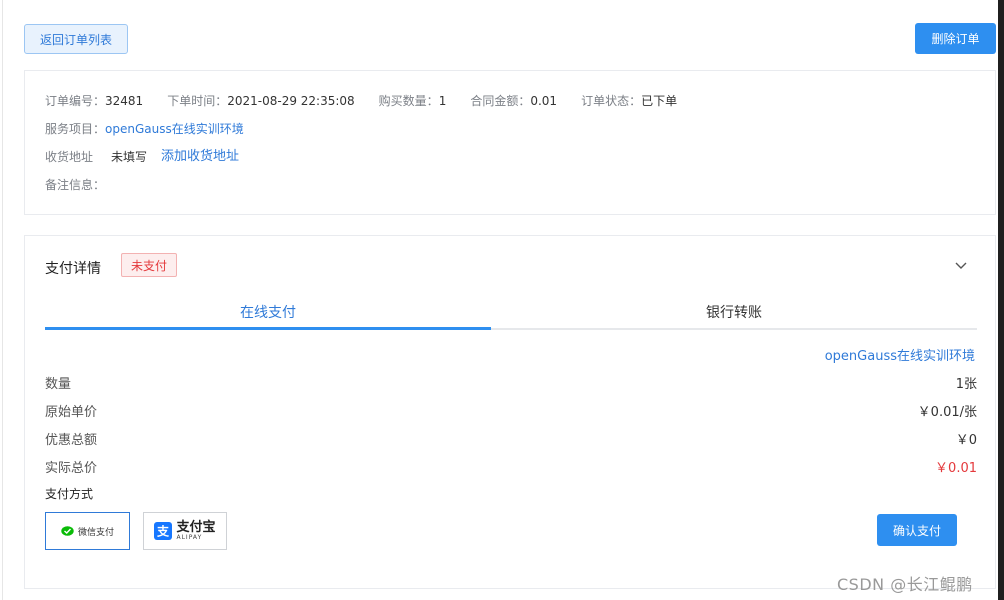 This screenshot has width=1004, height=600. What do you see at coordinates (611, 101) in the screenshot?
I see `order-status-label: 订单状态：` at bounding box center [611, 101].